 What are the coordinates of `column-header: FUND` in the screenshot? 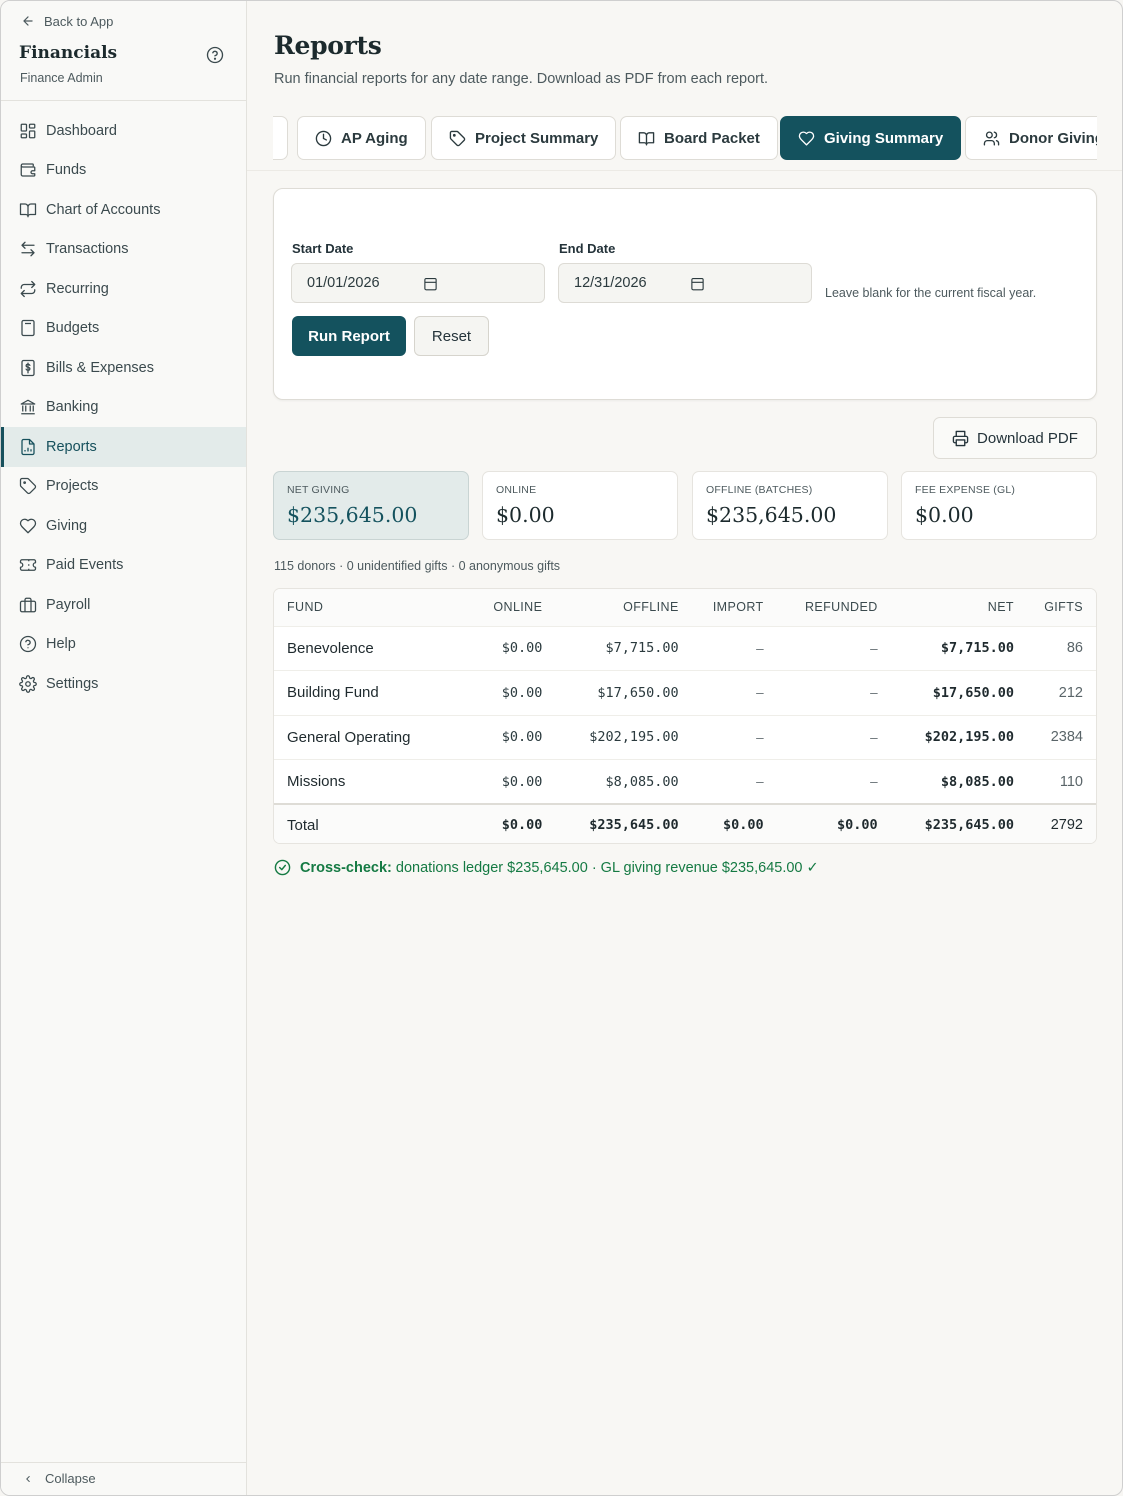 It's located at (373, 607).